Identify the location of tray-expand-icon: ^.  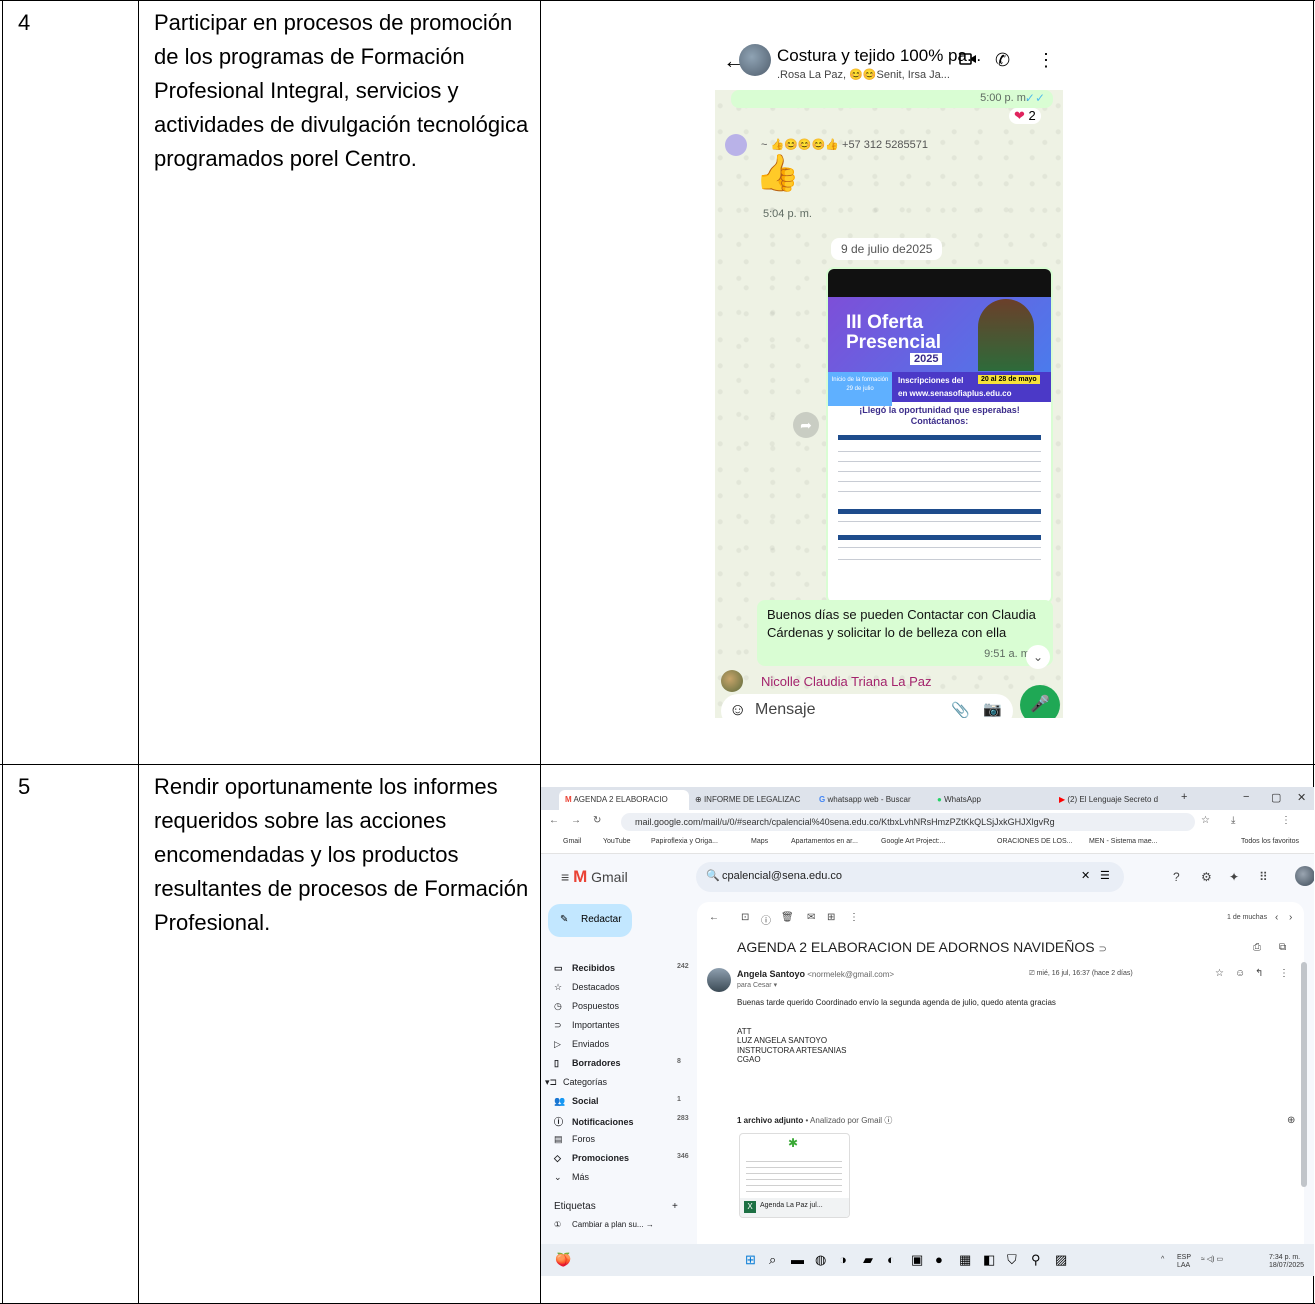
(1162, 1260).